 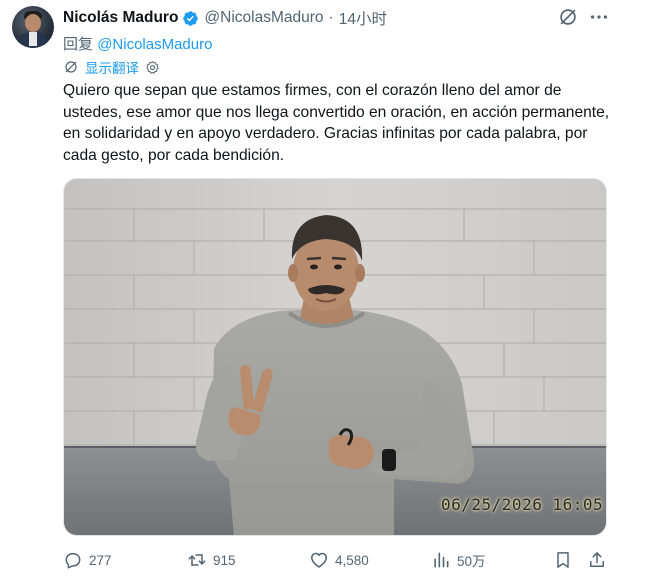 What do you see at coordinates (568, 17) in the screenshot?
I see `grok-icon` at bounding box center [568, 17].